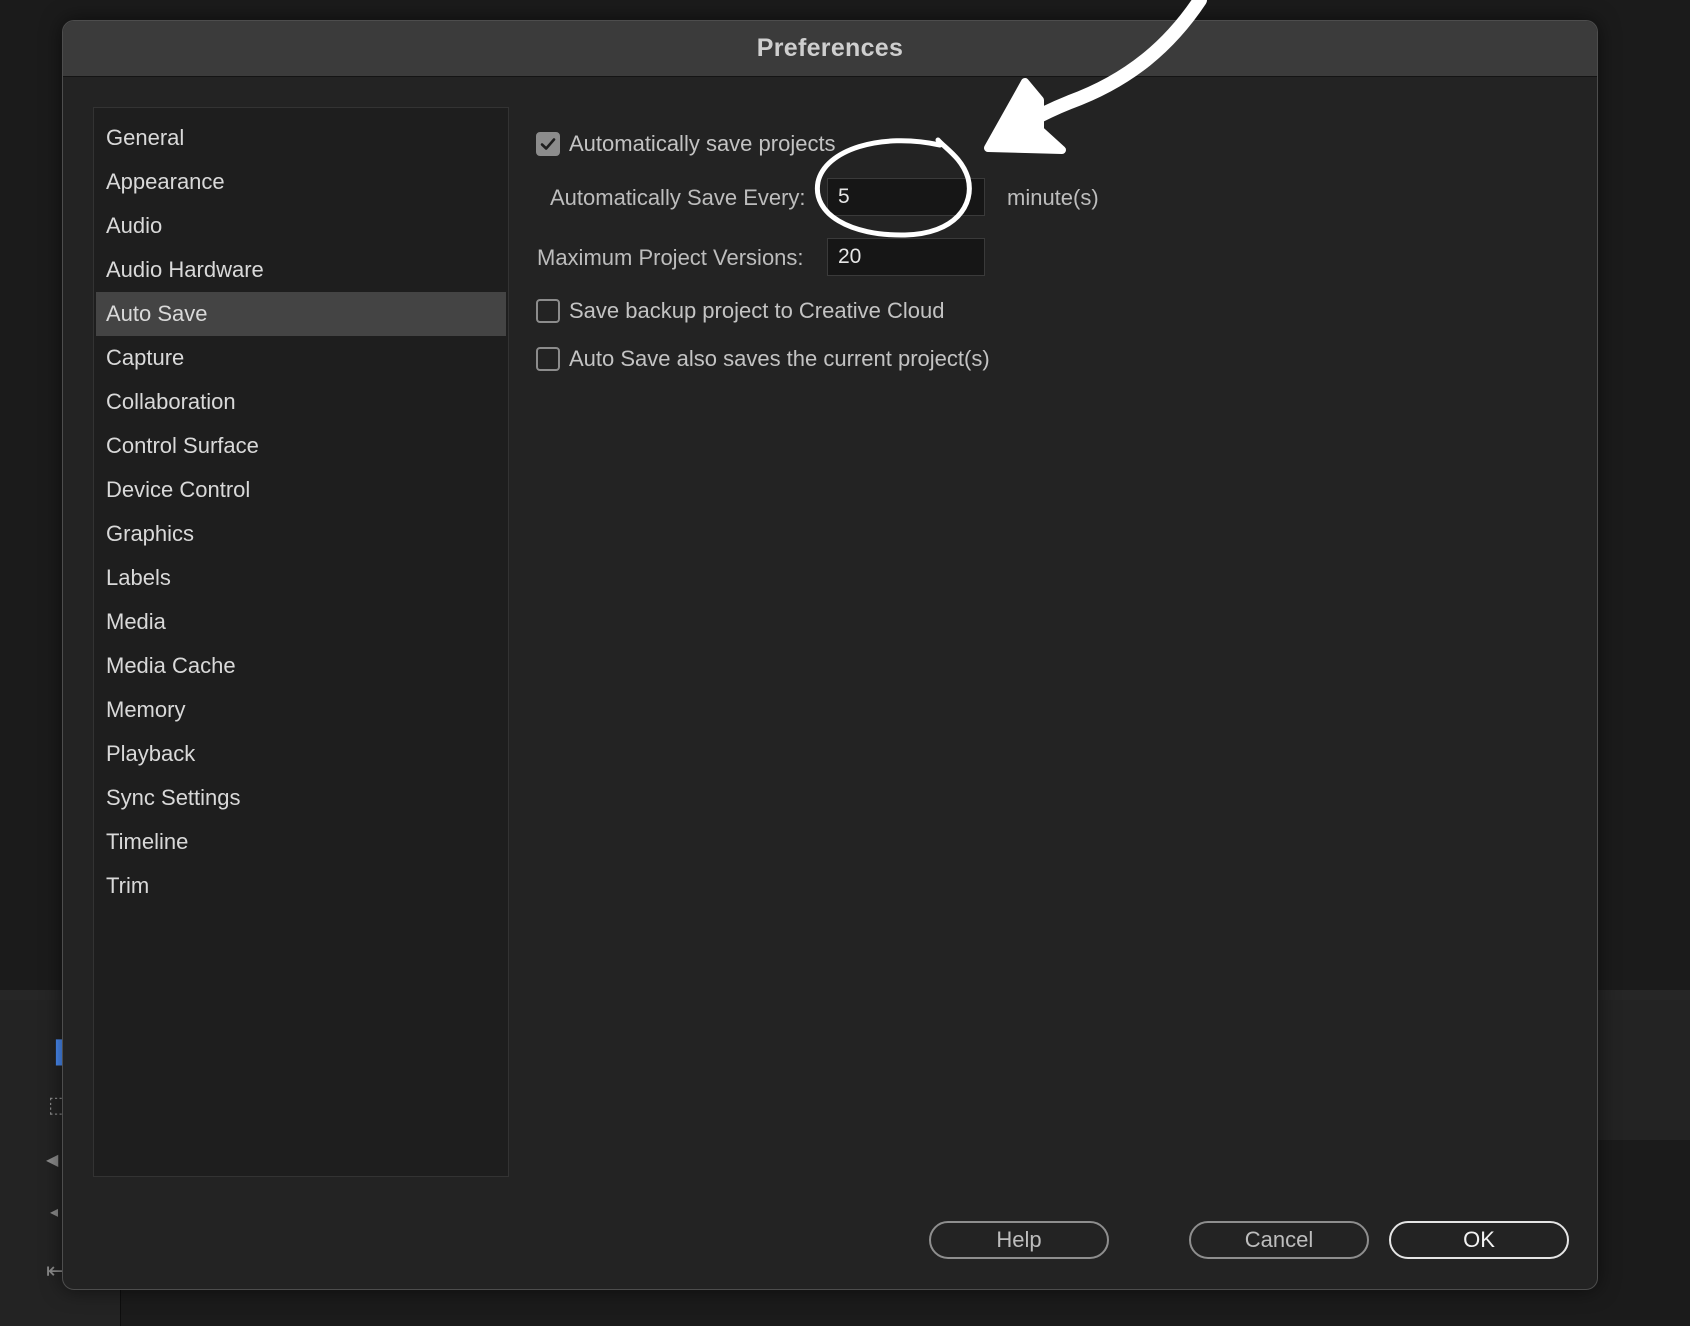 The height and width of the screenshot is (1326, 1690). I want to click on sidebar-item-control-surface: Control Surface, so click(301, 446).